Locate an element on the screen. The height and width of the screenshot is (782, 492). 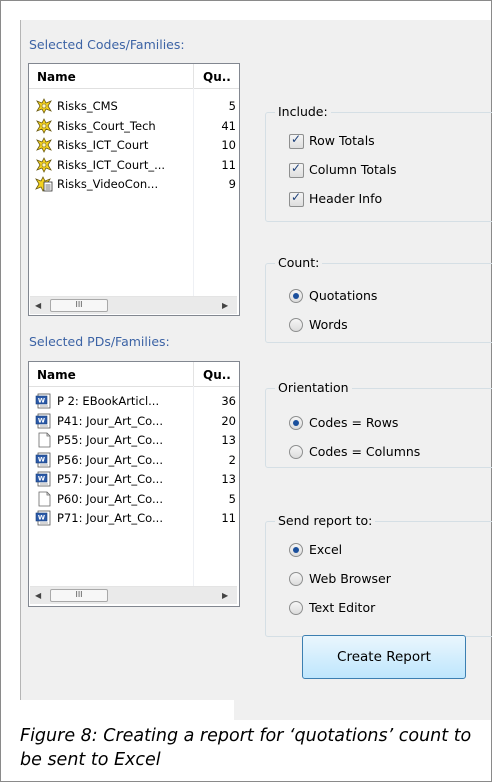
item-quotation-count: 41 is located at coordinates (228, 125).